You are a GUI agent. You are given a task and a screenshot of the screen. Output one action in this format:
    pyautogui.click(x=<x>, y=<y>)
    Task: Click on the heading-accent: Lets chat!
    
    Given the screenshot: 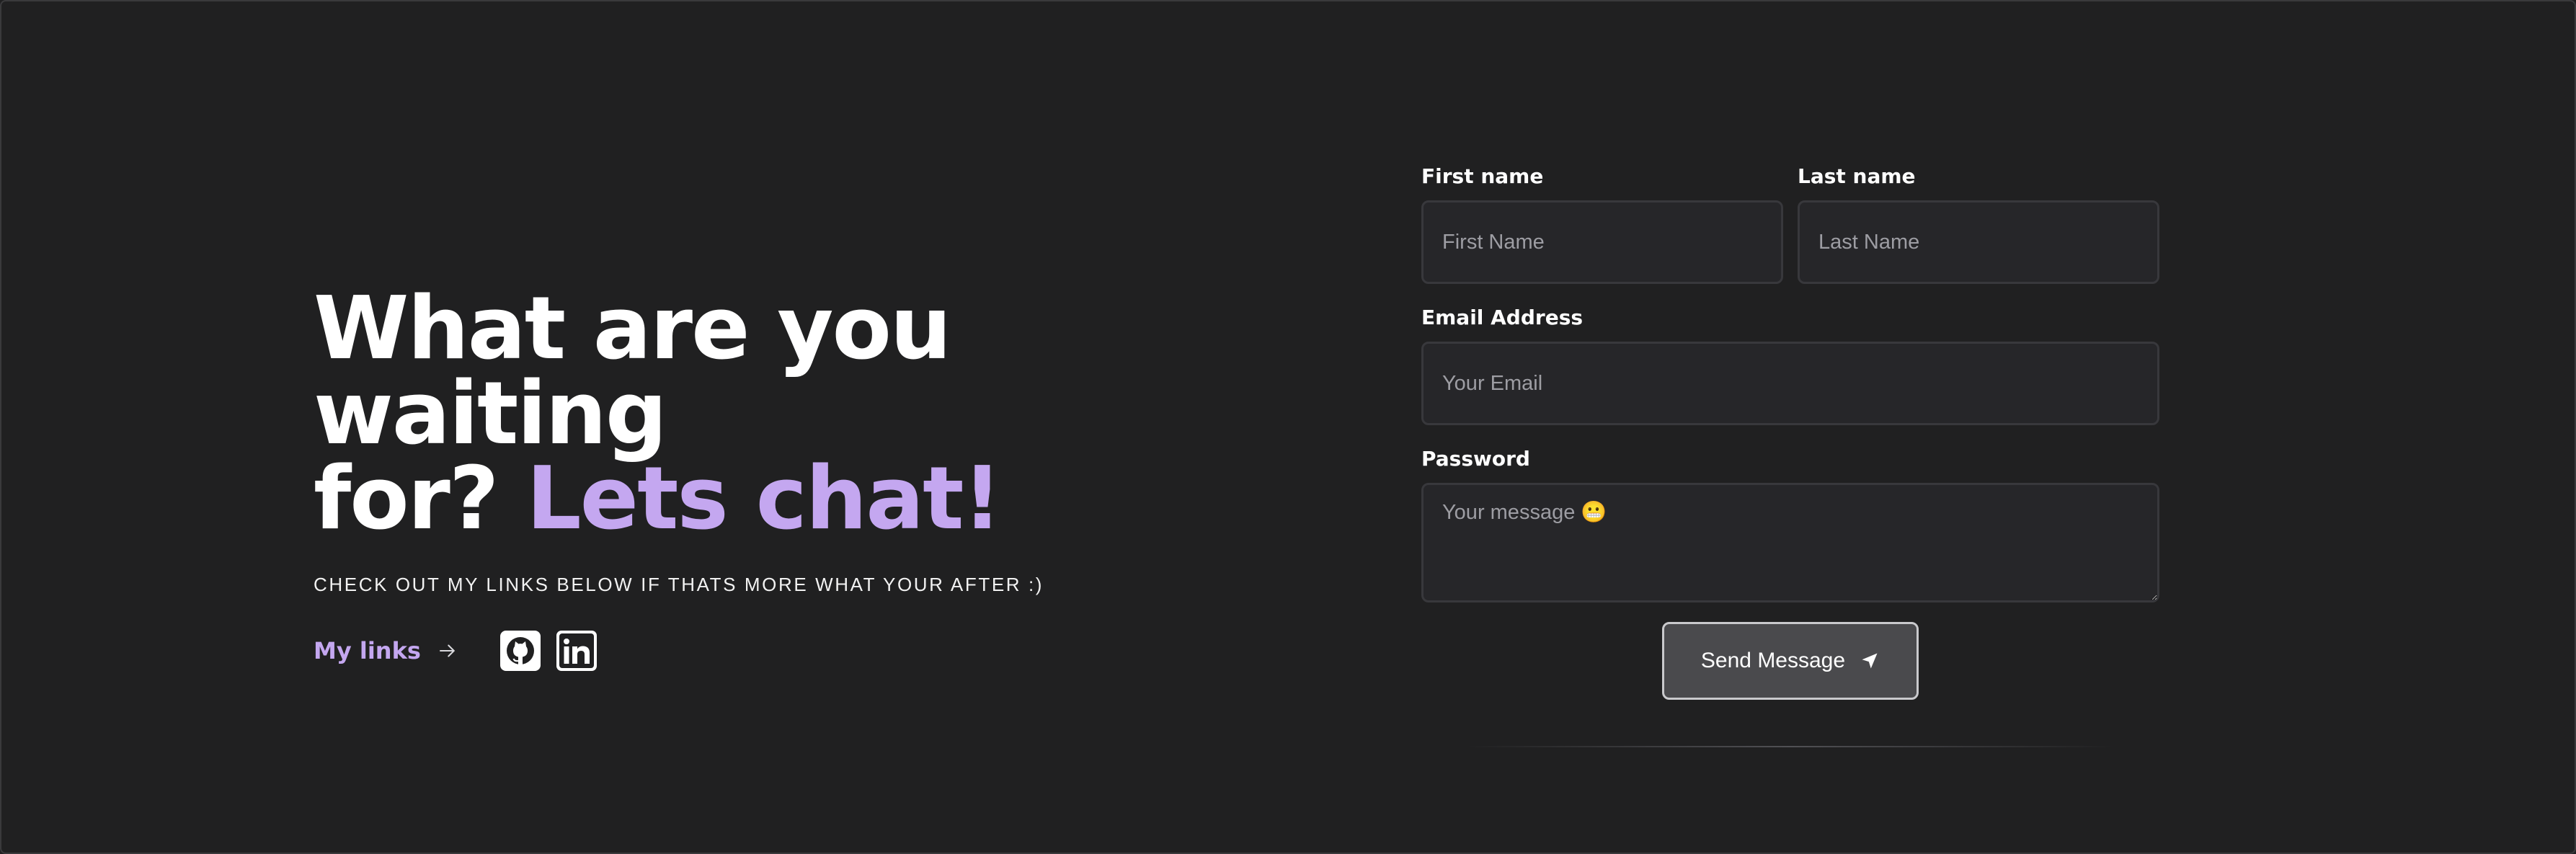 What is the action you would take?
    pyautogui.click(x=764, y=499)
    